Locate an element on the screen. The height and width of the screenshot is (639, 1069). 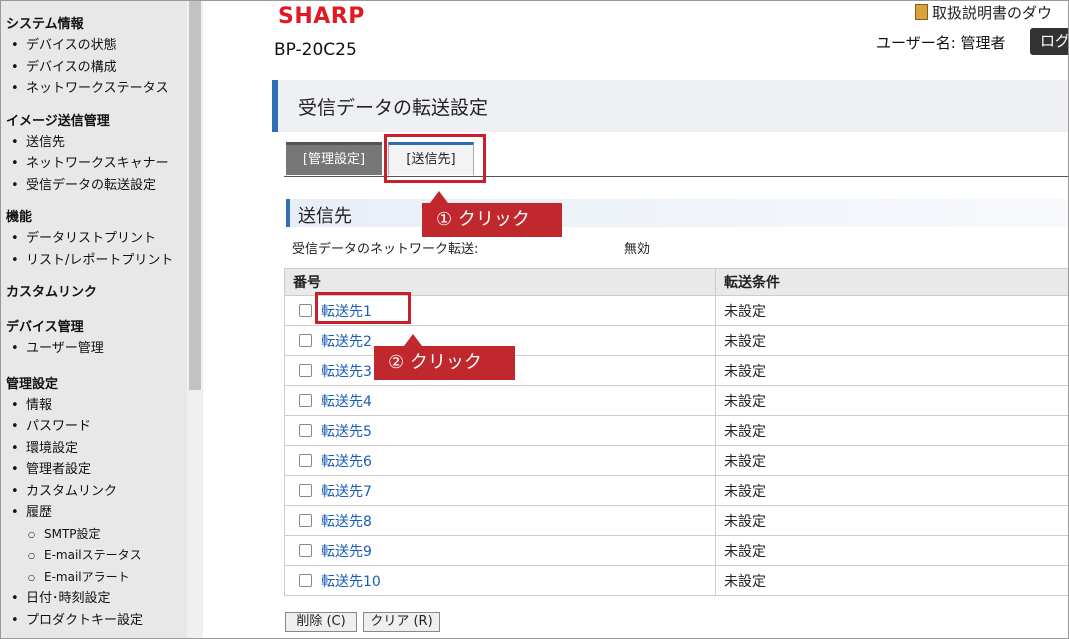
table-row: 転送先6 未設定 is located at coordinates (676, 460).